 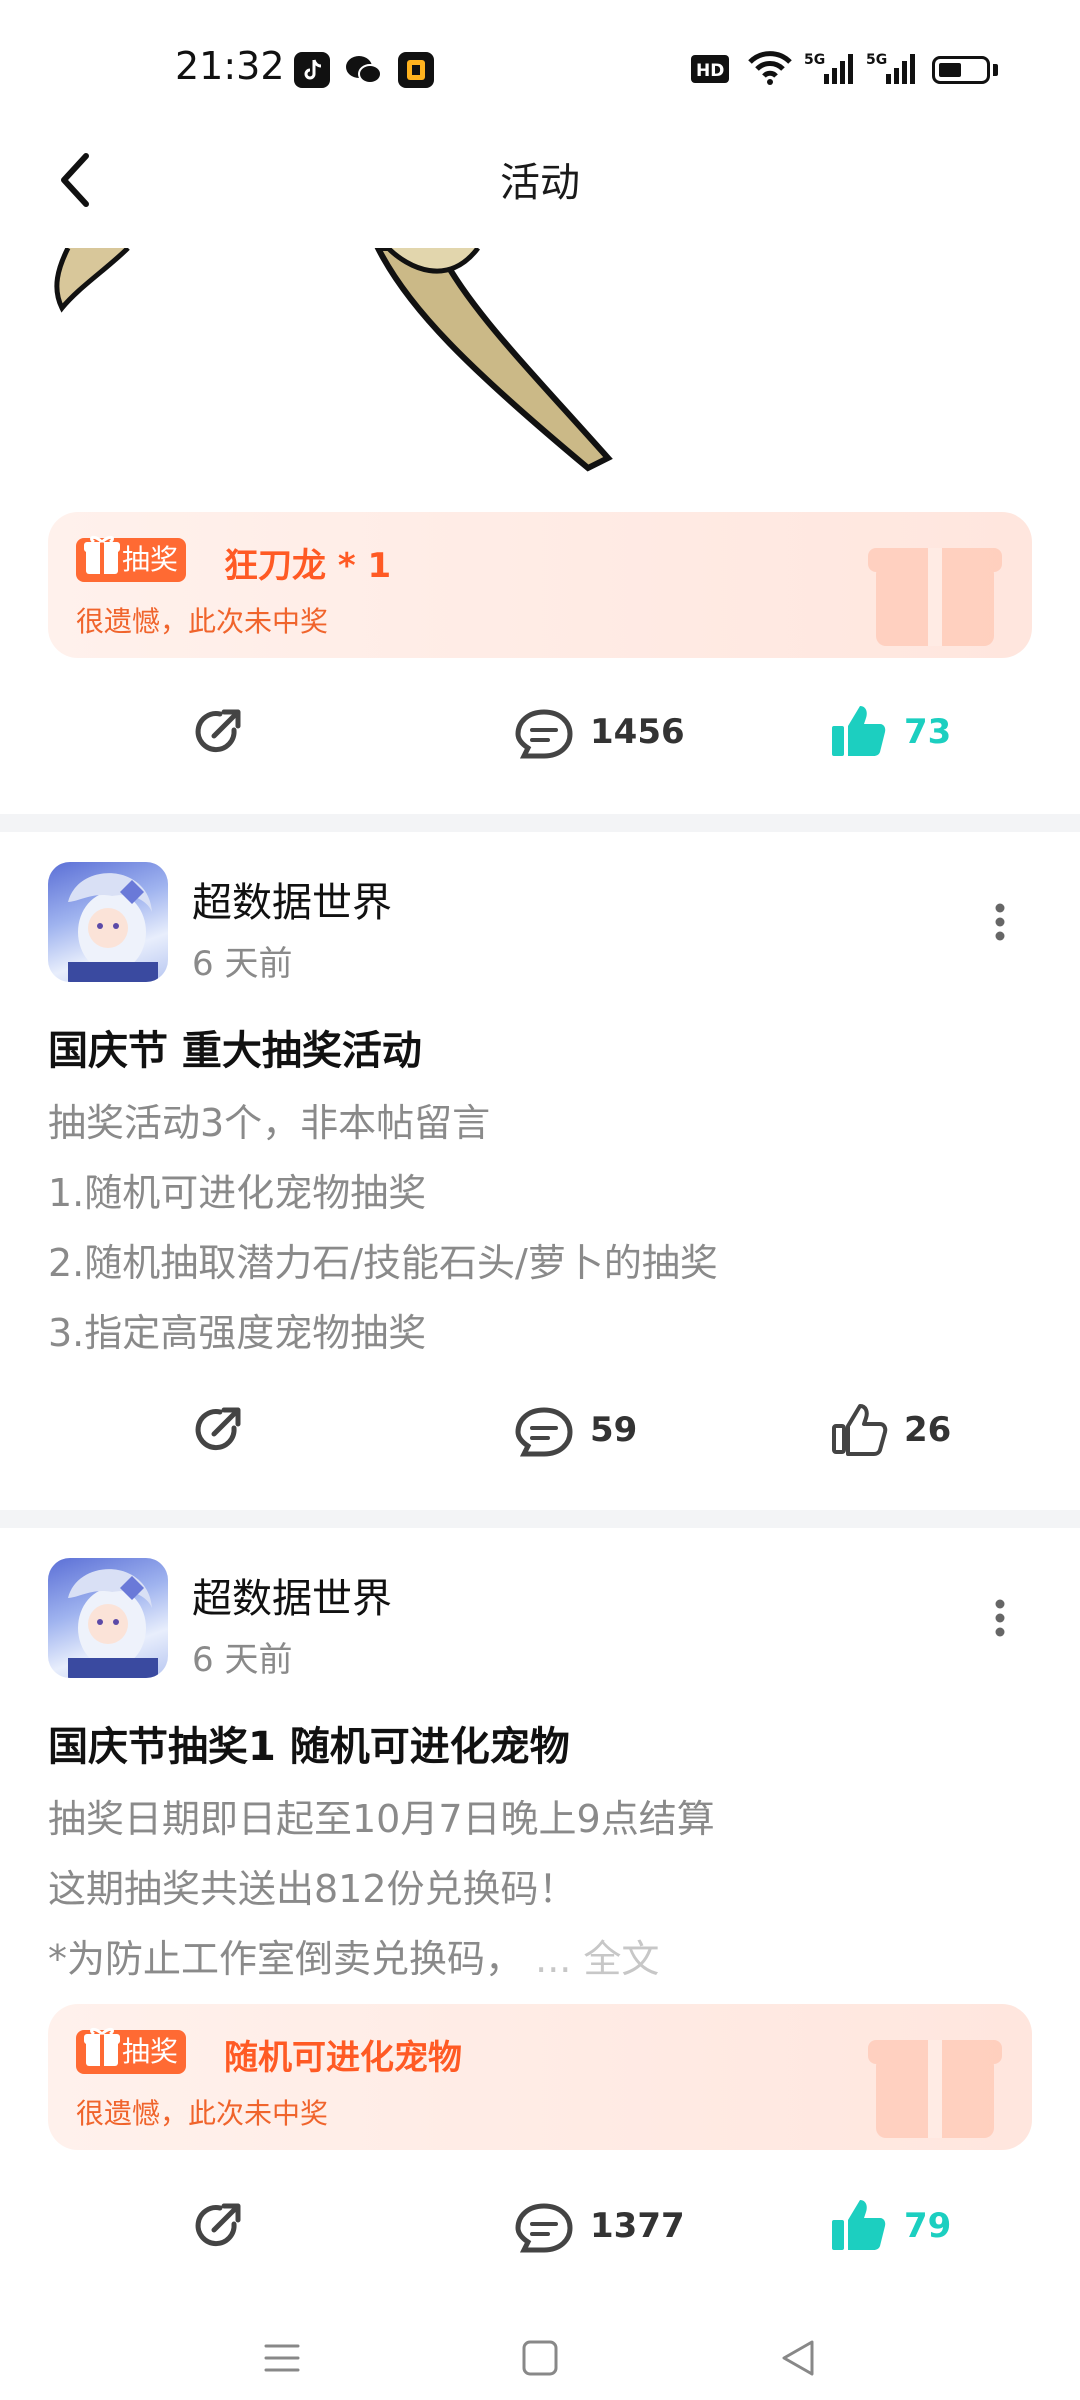 I want to click on wechat-icon, so click(x=364, y=70).